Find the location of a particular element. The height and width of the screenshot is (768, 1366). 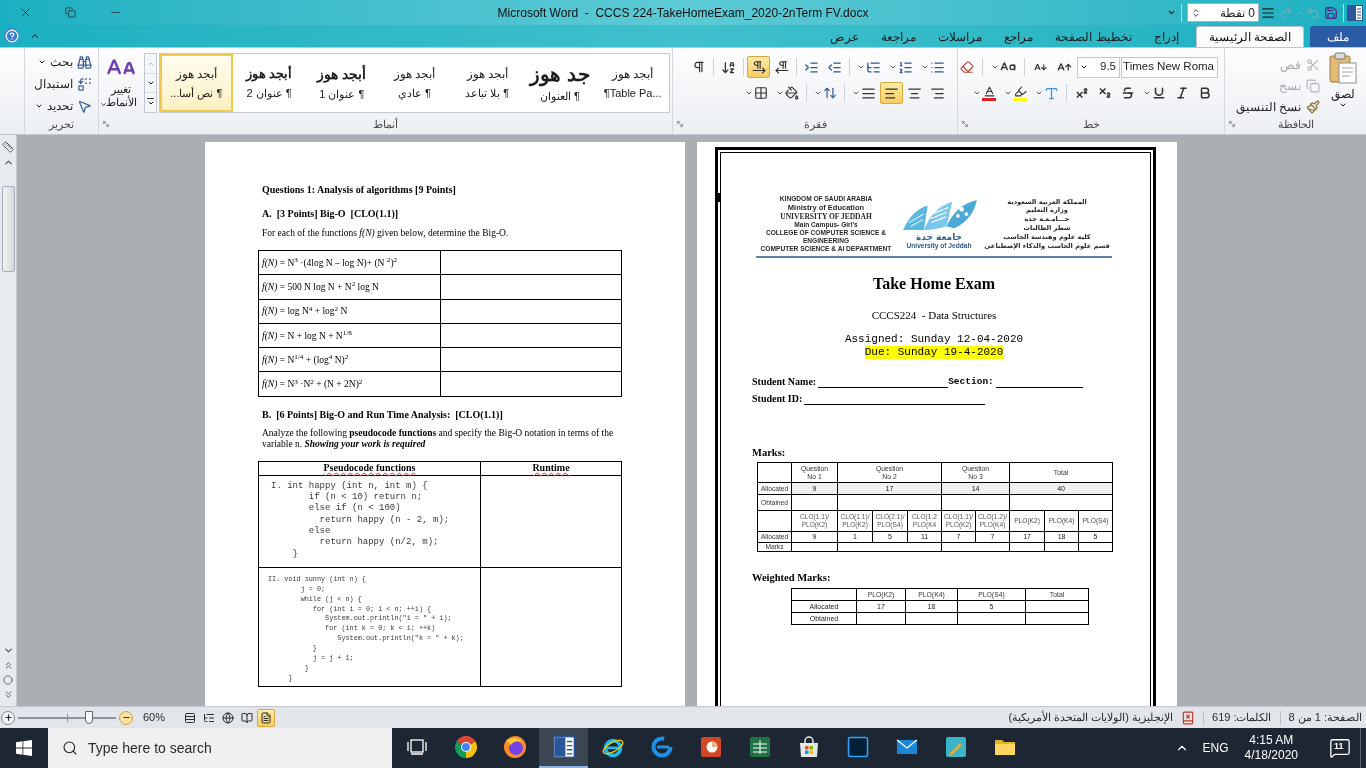

page-count: الصفحة: 1 من 8 is located at coordinates (1325, 717).